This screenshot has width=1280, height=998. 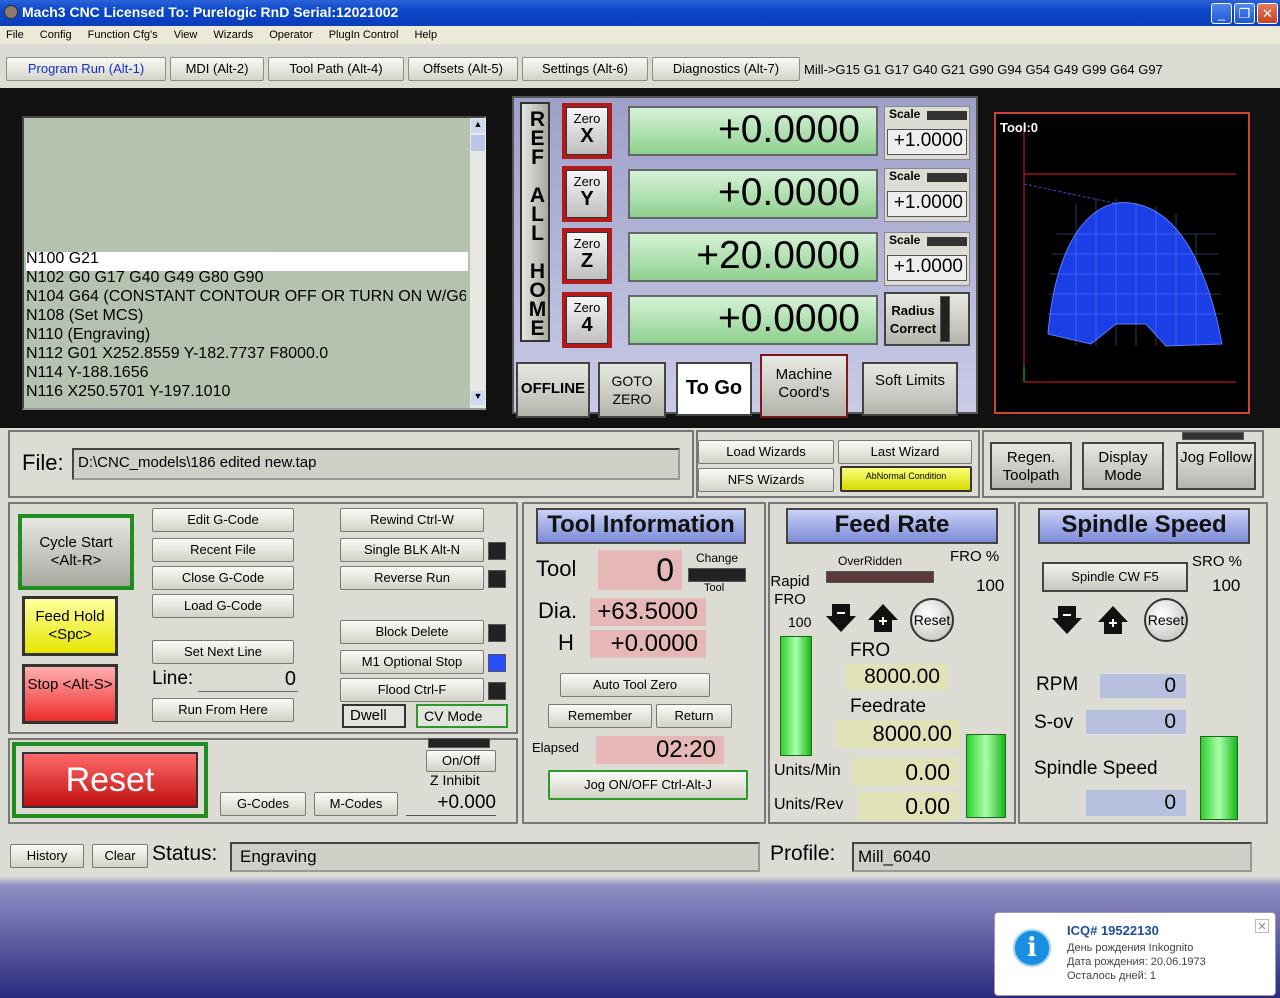 I want to click on zero-4-button: Zero 4, so click(x=587, y=320).